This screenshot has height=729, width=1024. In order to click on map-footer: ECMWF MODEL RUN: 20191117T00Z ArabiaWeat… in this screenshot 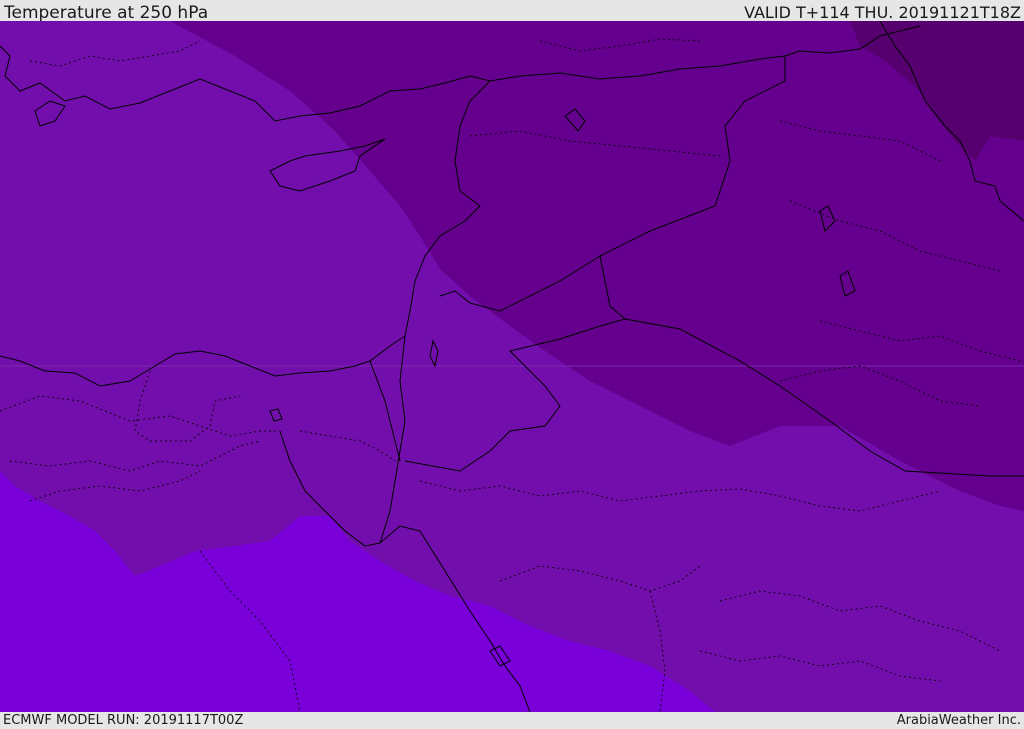, I will do `click(512, 720)`.